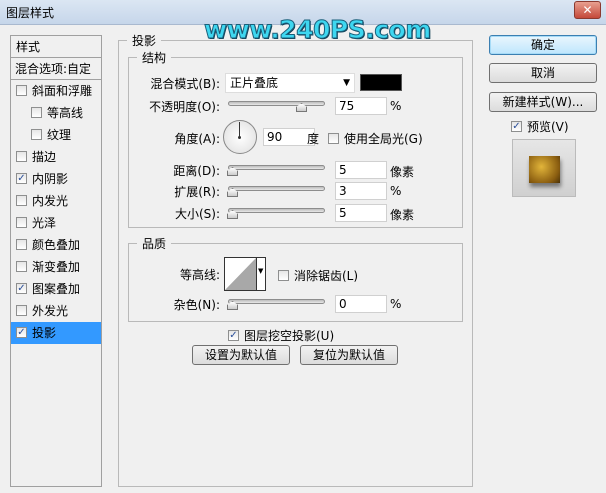  What do you see at coordinates (196, 171) in the screenshot?
I see `distance-label: 距离(D):` at bounding box center [196, 171].